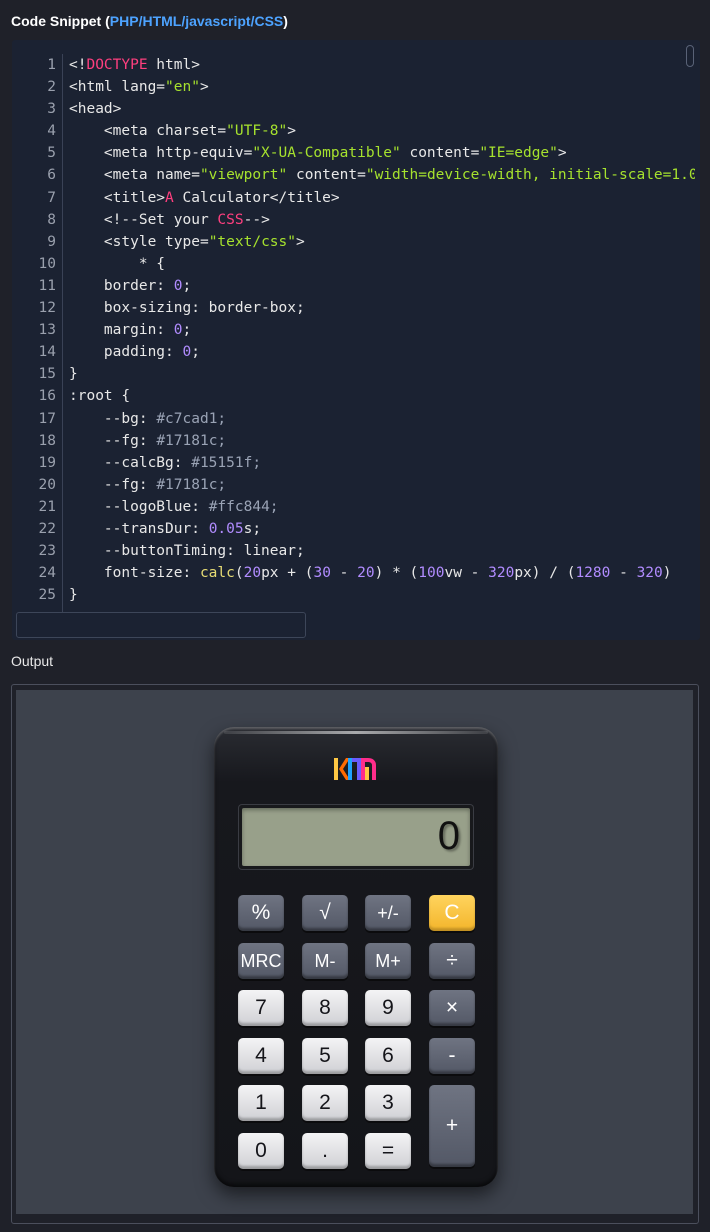  I want to click on code-token: 320, so click(501, 573).